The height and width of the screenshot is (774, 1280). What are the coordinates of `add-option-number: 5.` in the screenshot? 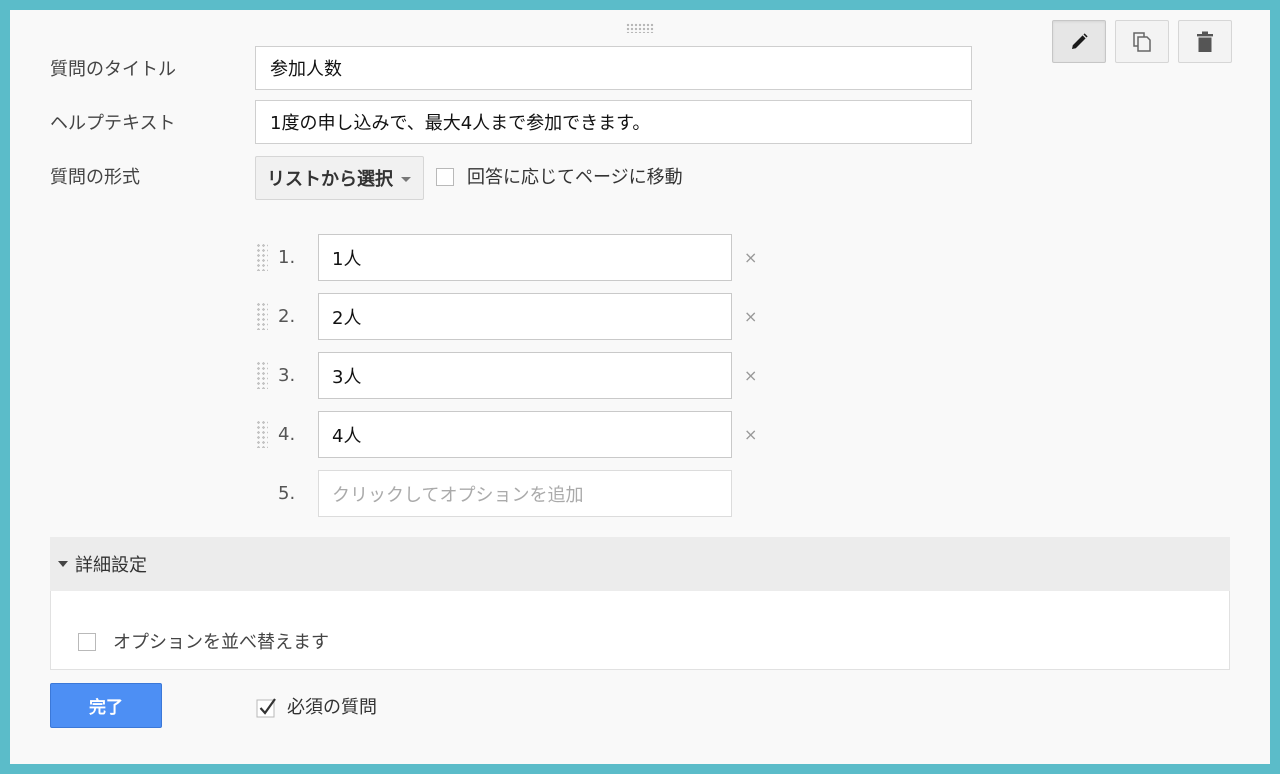 It's located at (287, 493).